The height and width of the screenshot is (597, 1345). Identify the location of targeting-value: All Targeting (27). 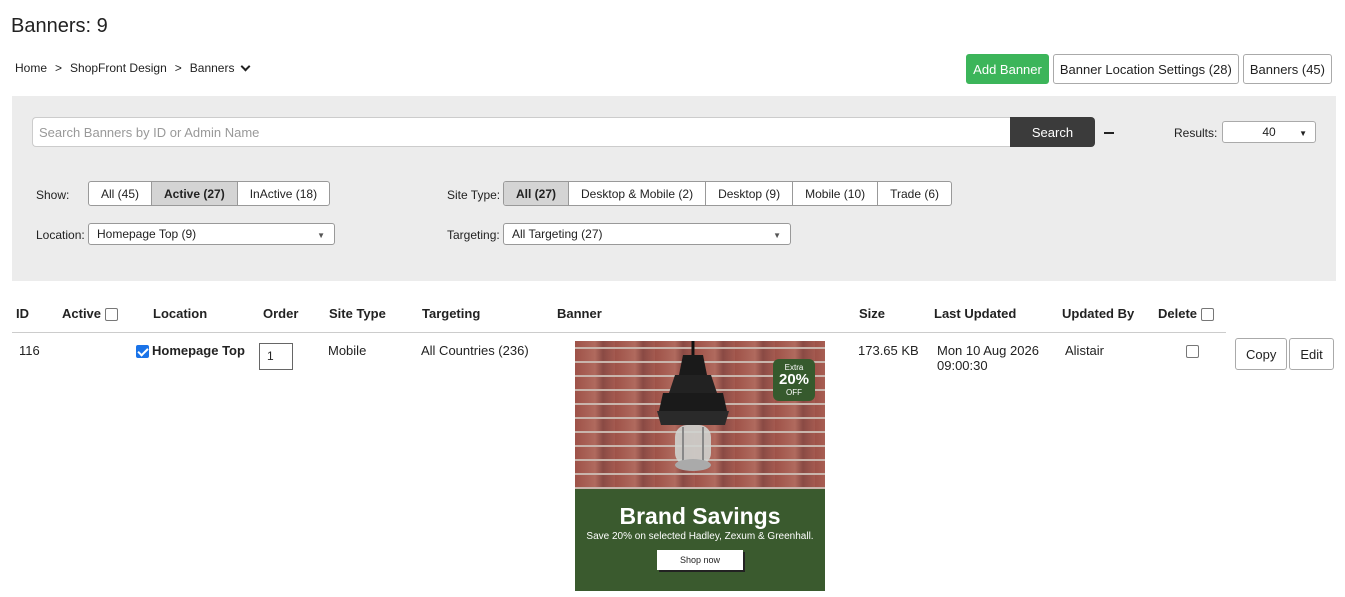
(557, 234).